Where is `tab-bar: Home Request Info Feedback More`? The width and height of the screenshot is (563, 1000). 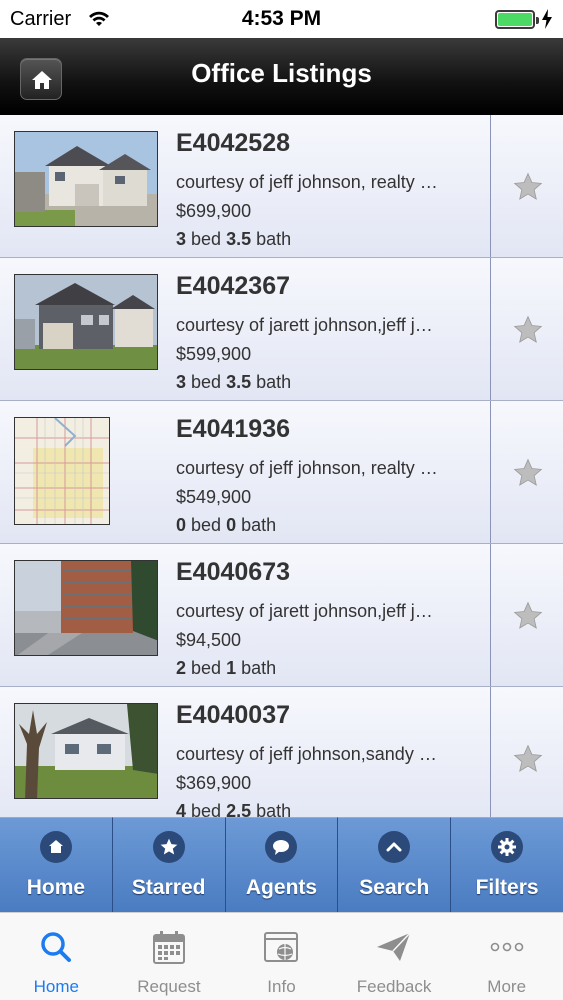
tab-bar: Home Request Info Feedback More is located at coordinates (281, 956).